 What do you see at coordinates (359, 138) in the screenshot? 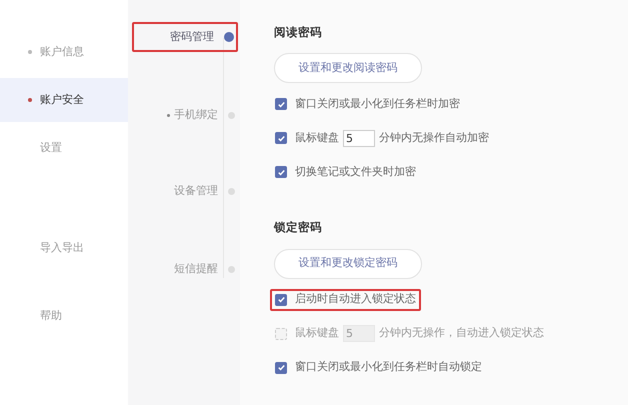
I see `minutes-field: 5` at bounding box center [359, 138].